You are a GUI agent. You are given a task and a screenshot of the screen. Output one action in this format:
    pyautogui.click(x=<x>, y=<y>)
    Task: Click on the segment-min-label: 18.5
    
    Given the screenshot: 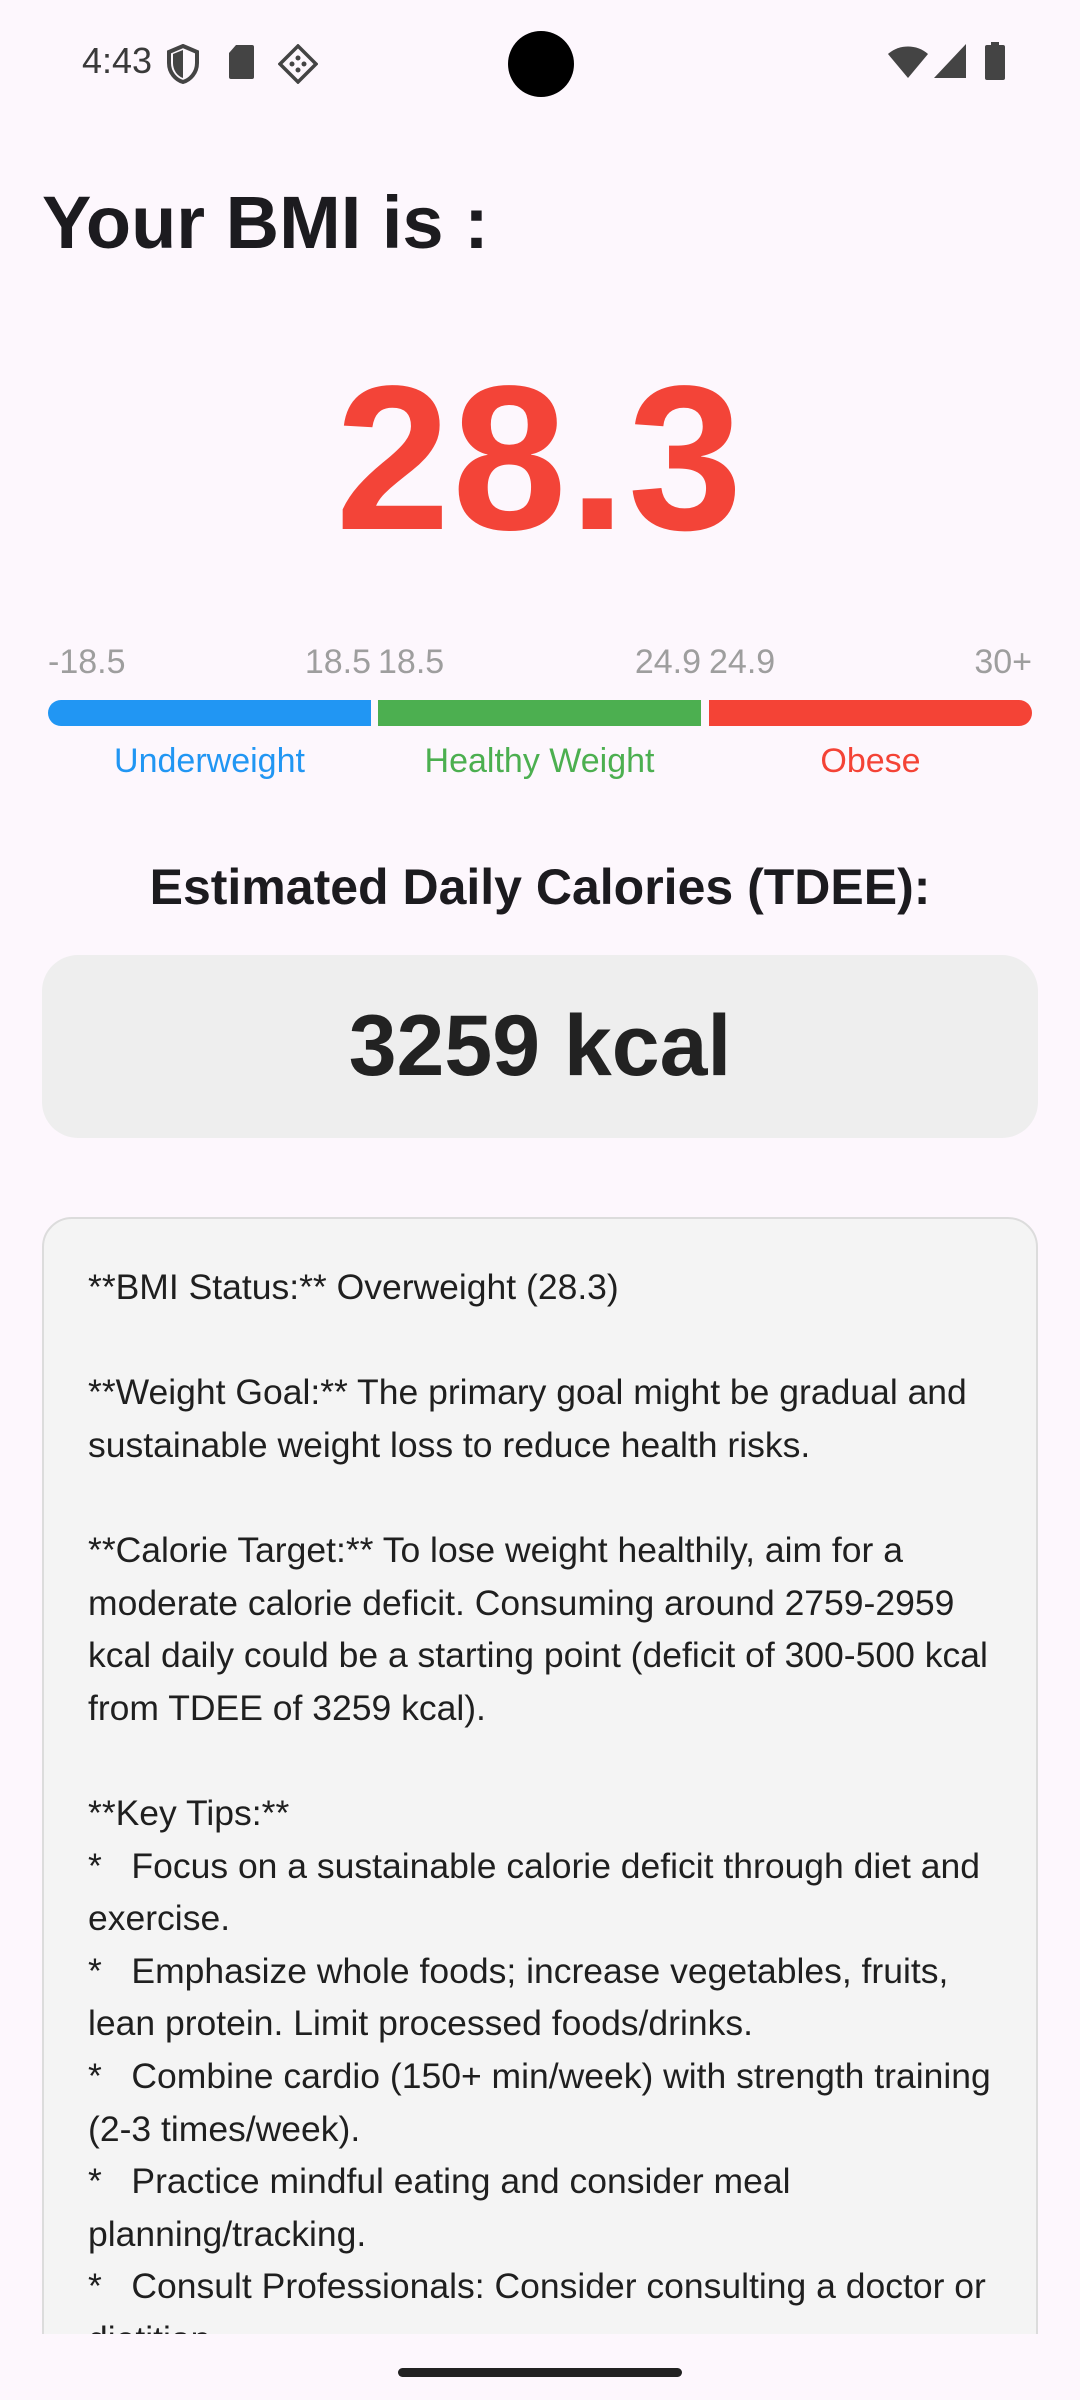 What is the action you would take?
    pyautogui.click(x=411, y=662)
    